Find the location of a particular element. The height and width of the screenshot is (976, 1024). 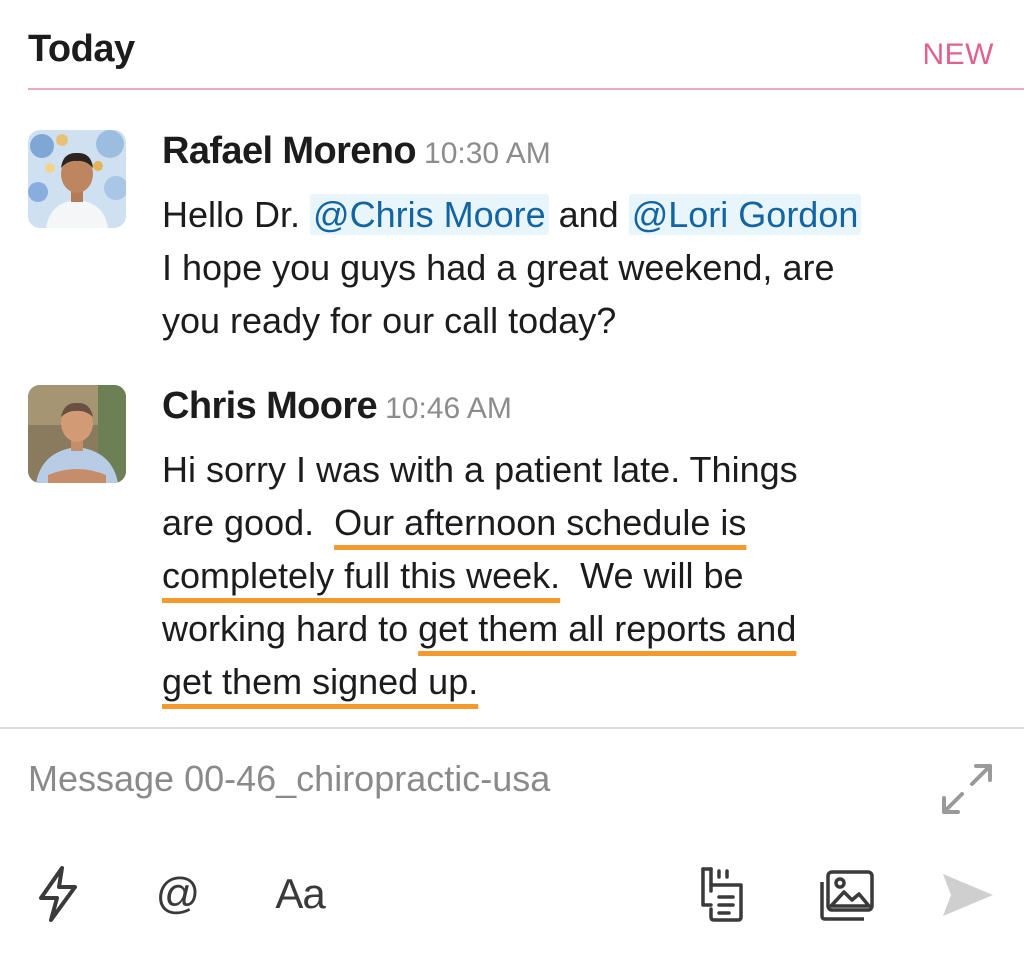

message-line: completely full this week. We will be is located at coordinates (577, 575).